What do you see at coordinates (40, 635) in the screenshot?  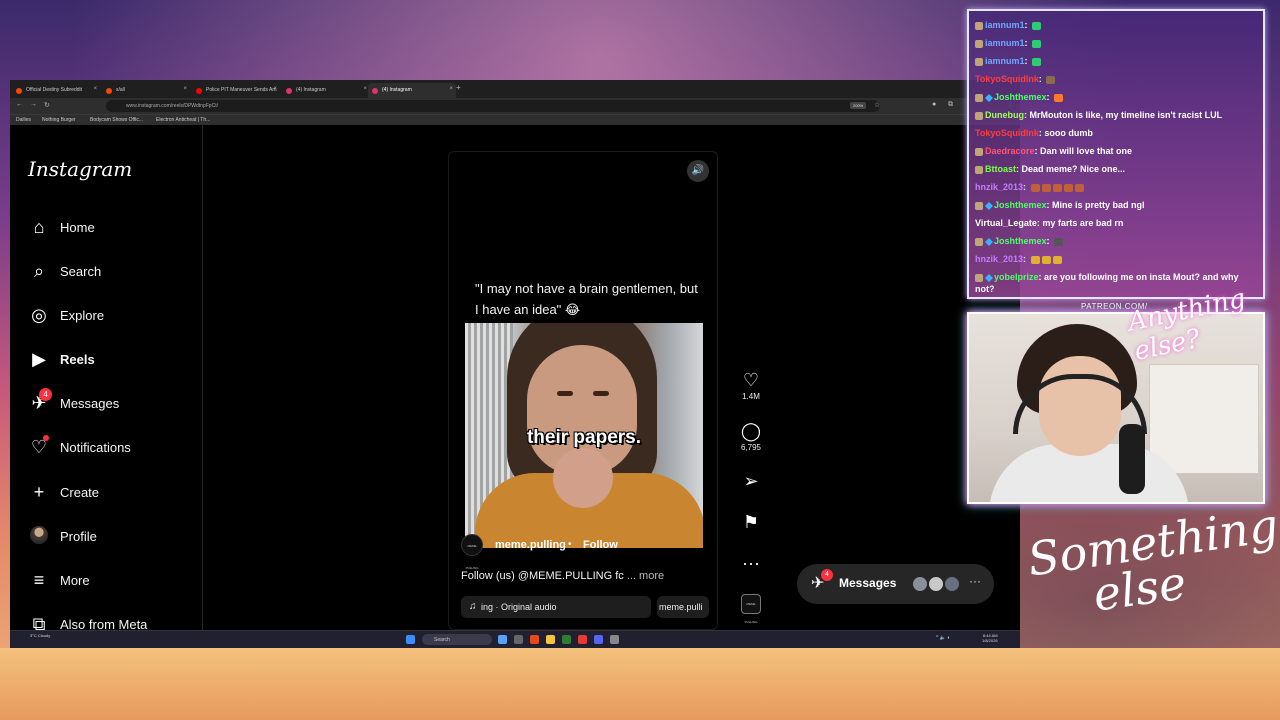 I see `weather-widget: 3°C Cloudy` at bounding box center [40, 635].